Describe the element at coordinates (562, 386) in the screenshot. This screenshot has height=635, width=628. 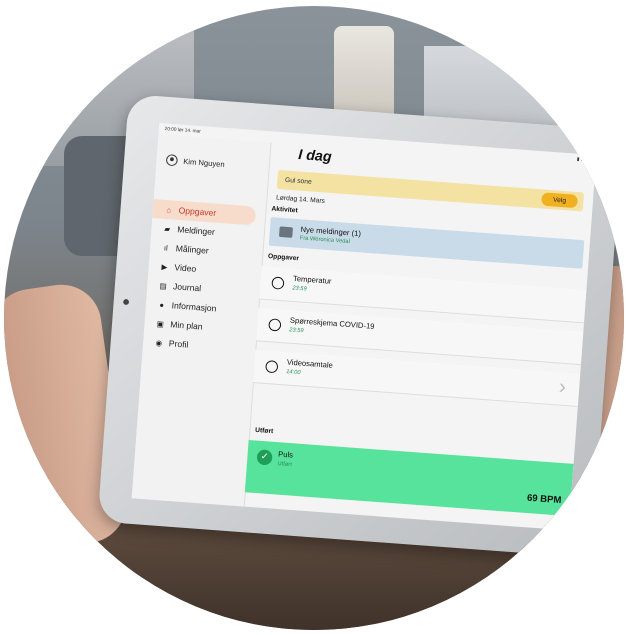
I see `chevron-right-icon: ›` at that location.